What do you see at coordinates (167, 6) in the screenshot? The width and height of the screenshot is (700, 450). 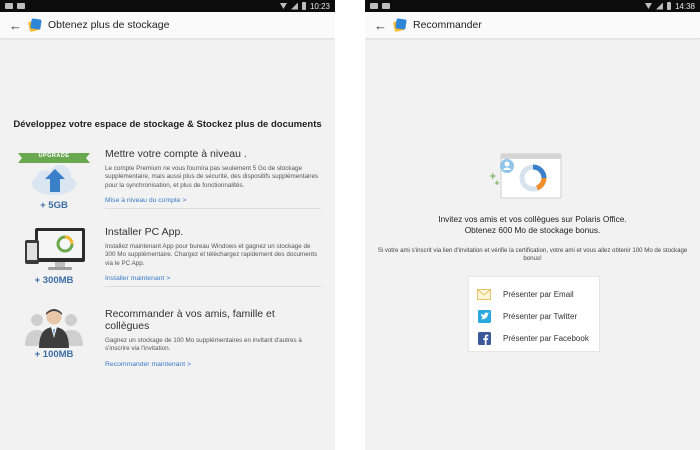 I see `status-bar: 10:23` at bounding box center [167, 6].